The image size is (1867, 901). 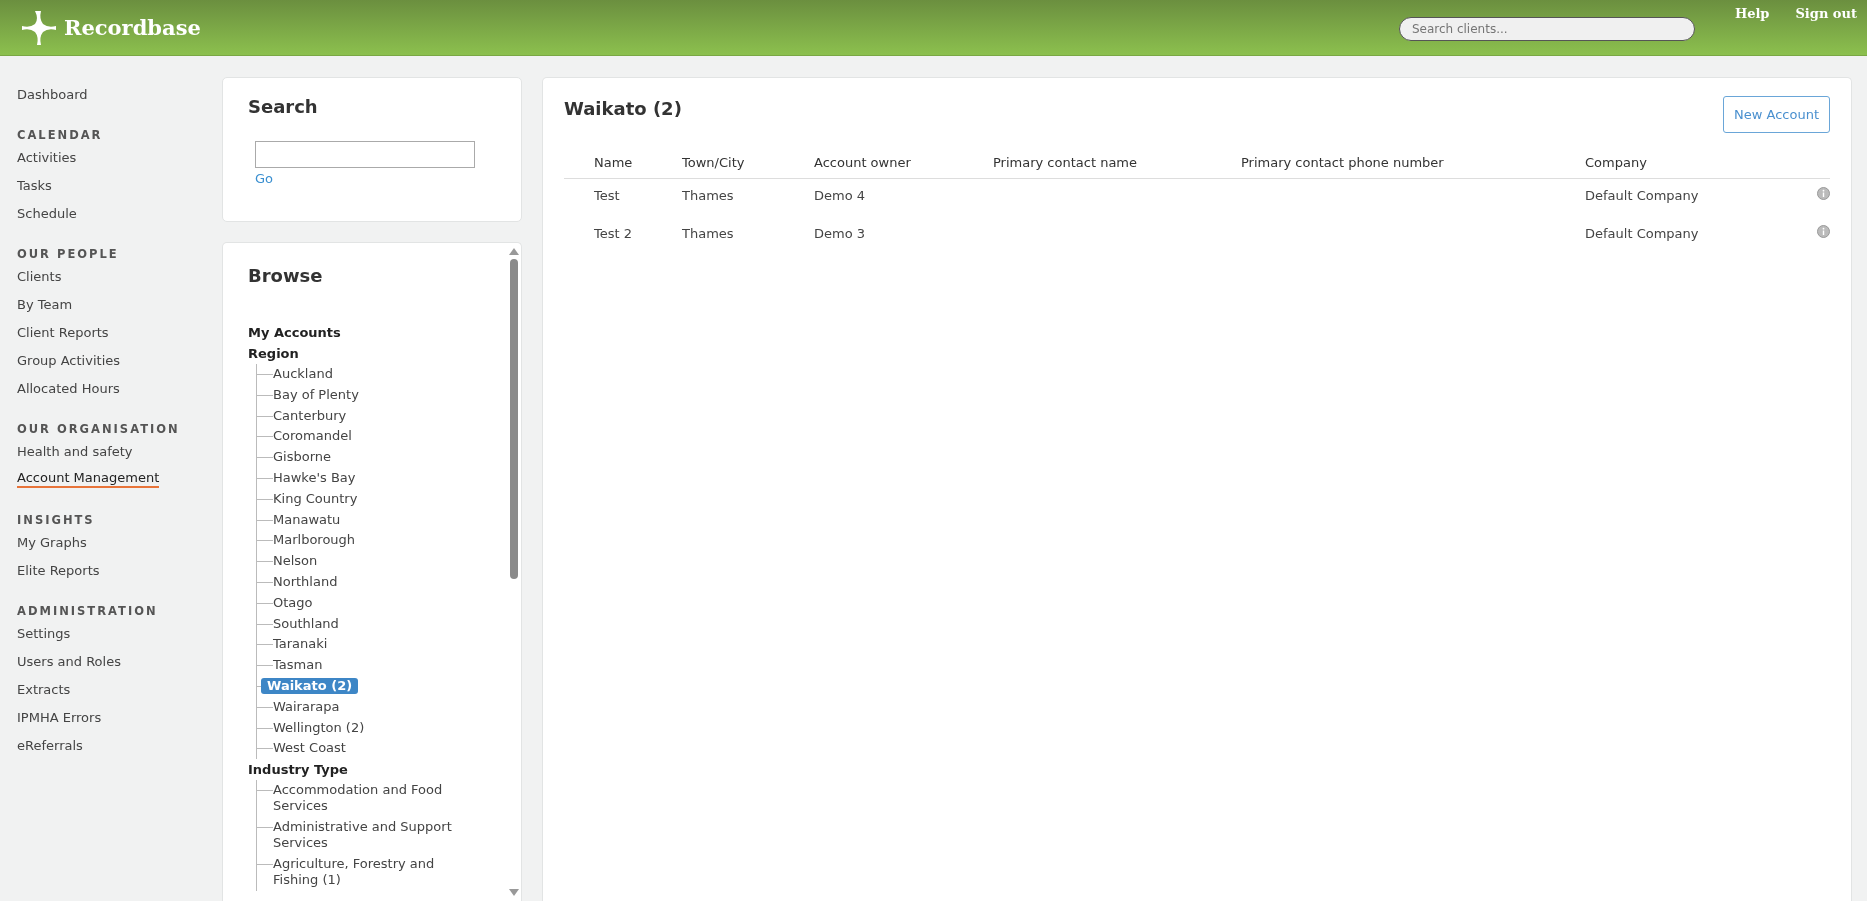 I want to click on card-title: Browse, so click(x=286, y=275).